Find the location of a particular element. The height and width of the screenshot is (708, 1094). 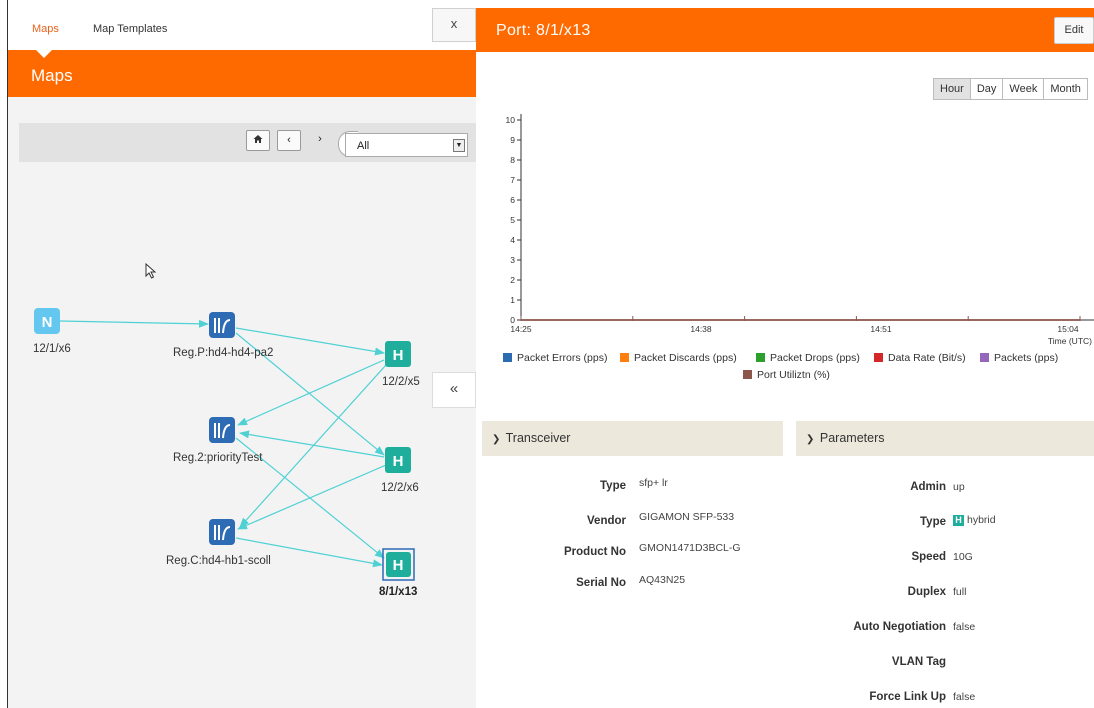

node-label: Reg.2:priorityTest is located at coordinates (218, 458).